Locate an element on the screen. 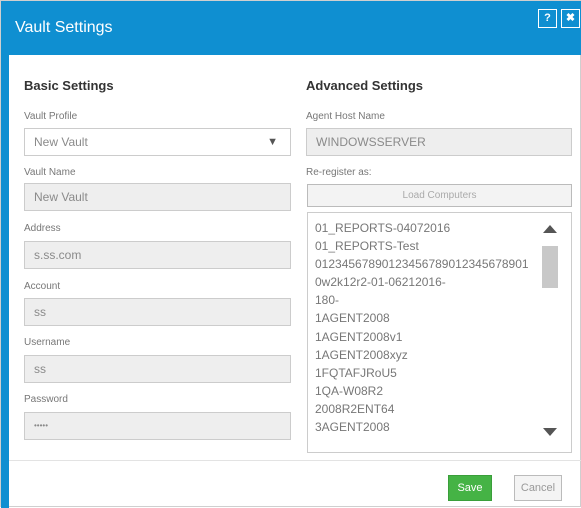  account-label: Account is located at coordinates (42, 286).